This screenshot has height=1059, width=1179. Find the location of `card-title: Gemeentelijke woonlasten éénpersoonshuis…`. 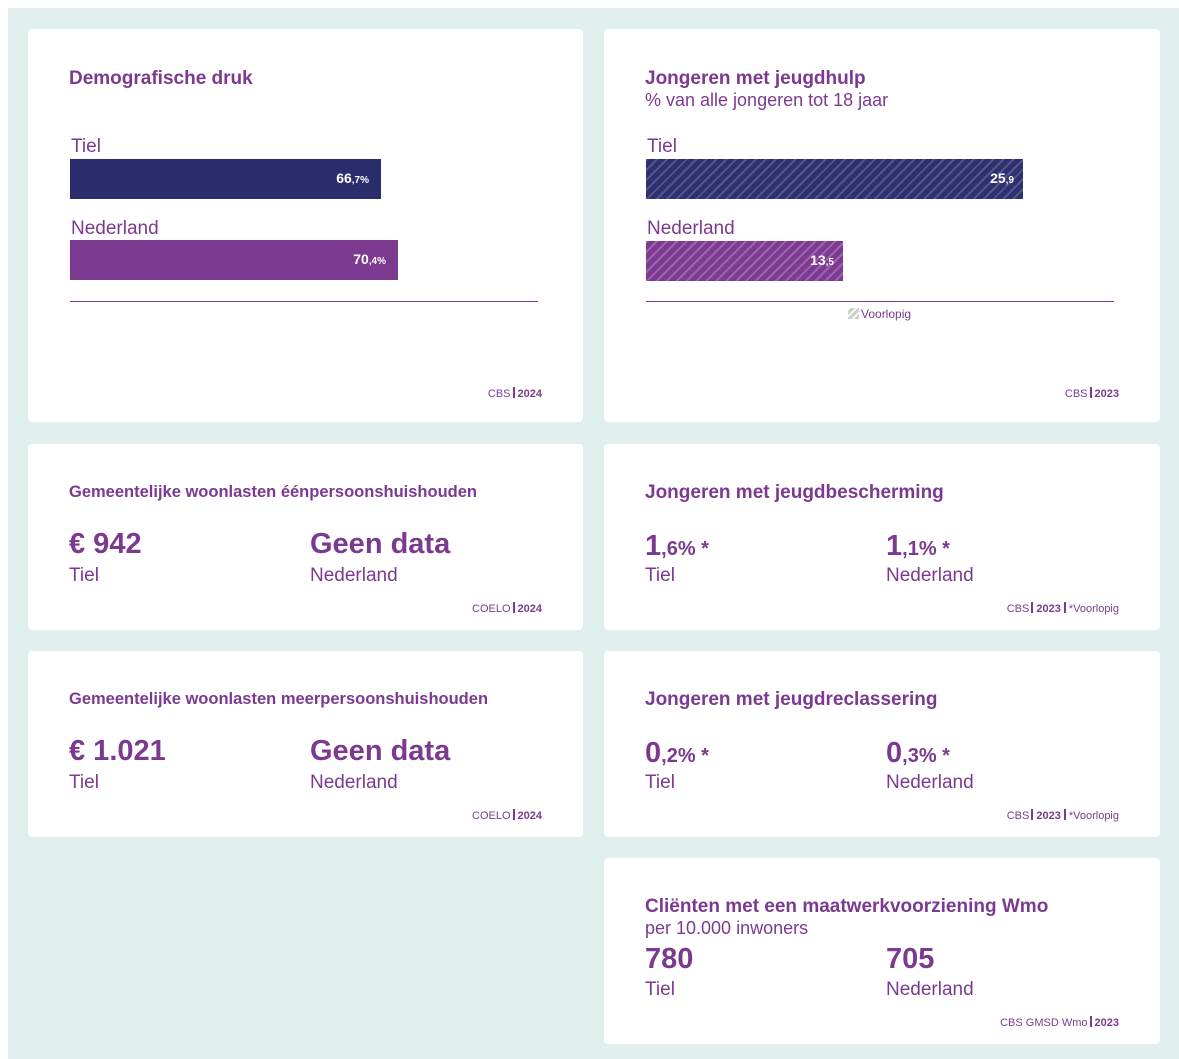

card-title: Gemeentelijke woonlasten éénpersoonshuis… is located at coordinates (273, 492).